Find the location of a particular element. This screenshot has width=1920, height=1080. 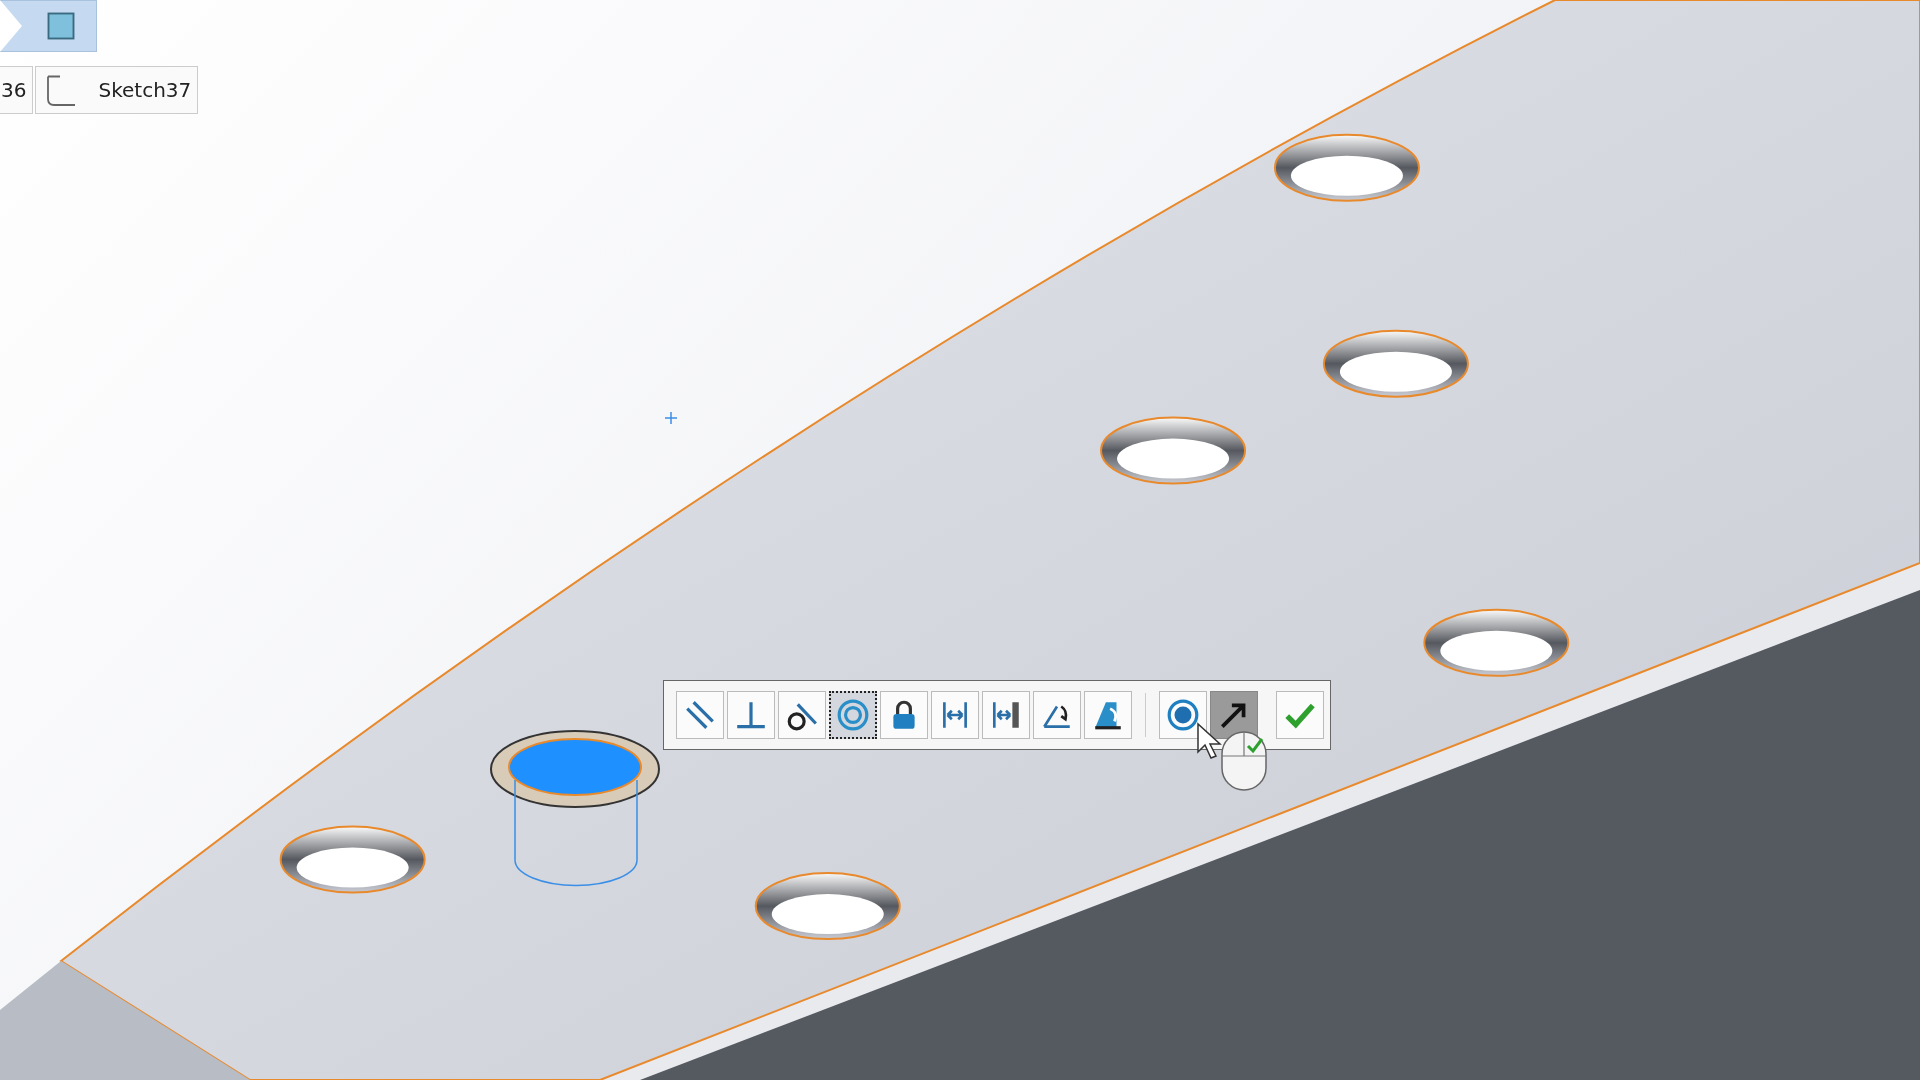

perpendicular-relation-button is located at coordinates (751, 715).